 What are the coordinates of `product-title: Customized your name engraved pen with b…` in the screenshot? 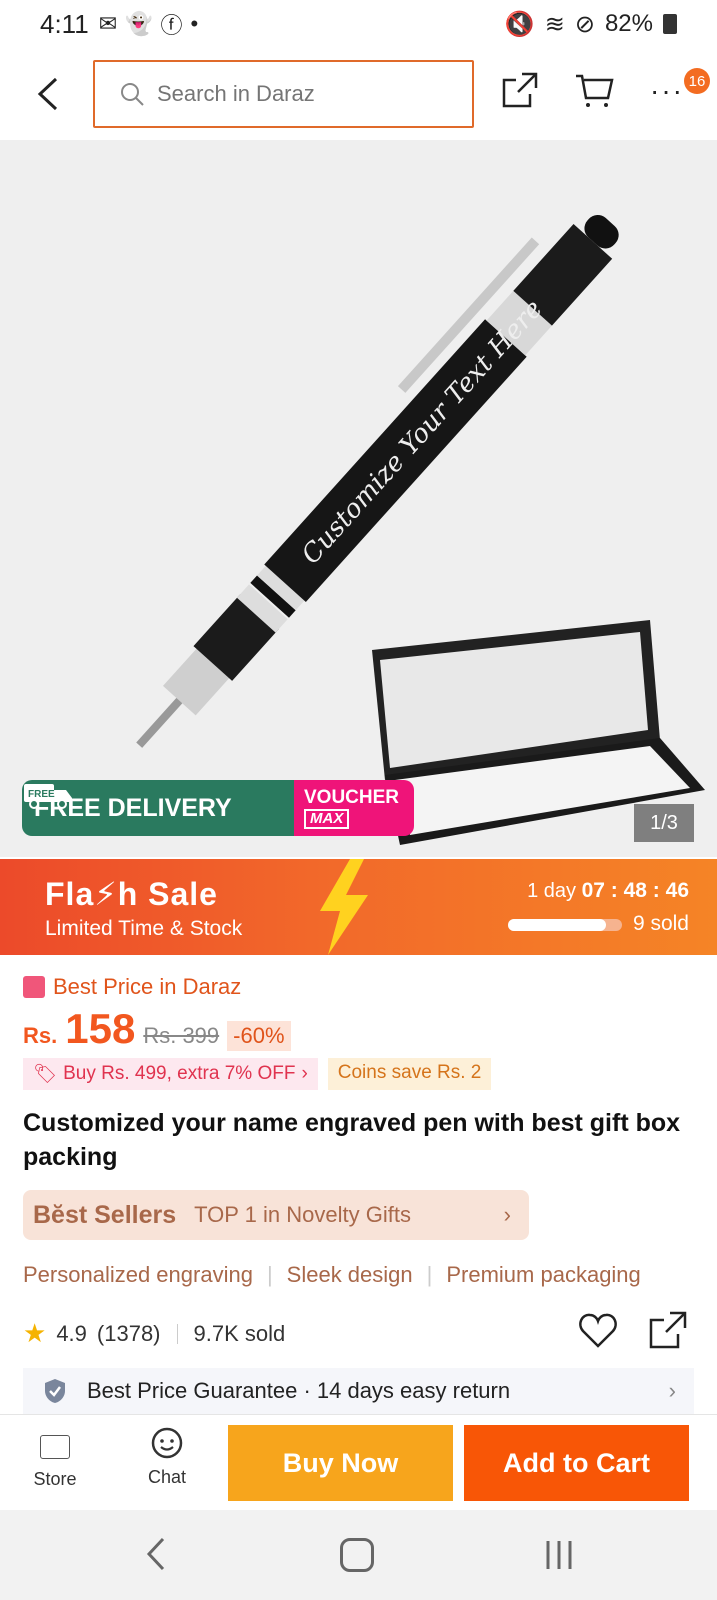 It's located at (352, 1140).